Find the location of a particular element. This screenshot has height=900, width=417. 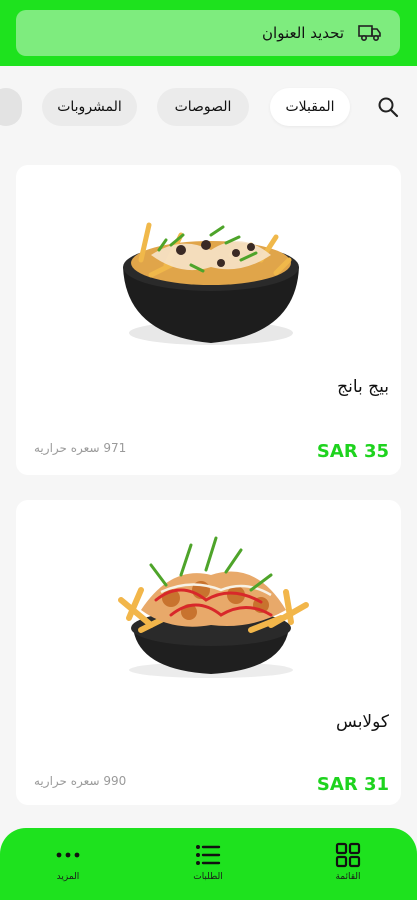

update-address-button: تحديد العنوان is located at coordinates (208, 33).